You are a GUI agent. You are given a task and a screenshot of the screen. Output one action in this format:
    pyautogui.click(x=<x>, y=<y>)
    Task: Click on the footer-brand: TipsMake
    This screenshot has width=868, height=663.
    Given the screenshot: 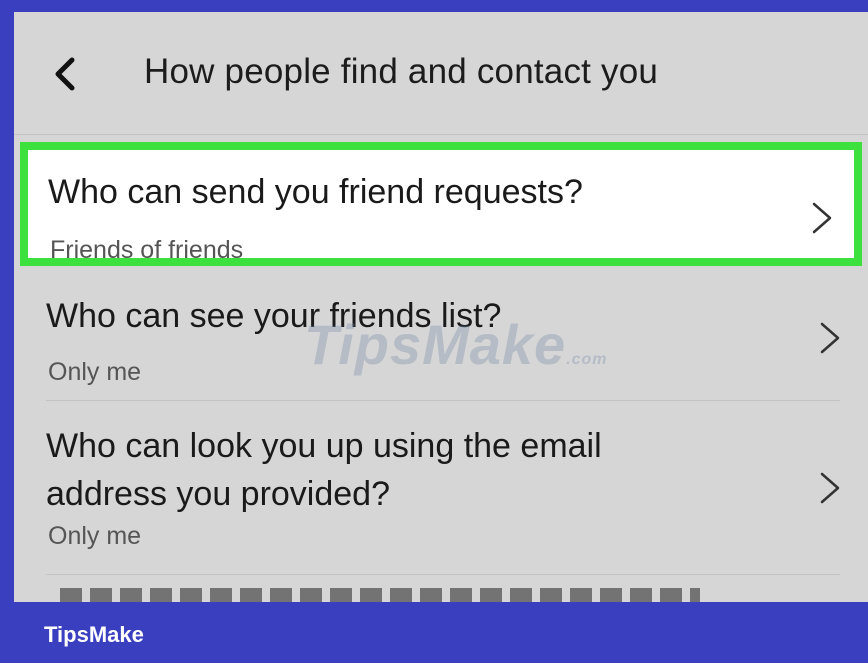 What is the action you would take?
    pyautogui.click(x=94, y=634)
    